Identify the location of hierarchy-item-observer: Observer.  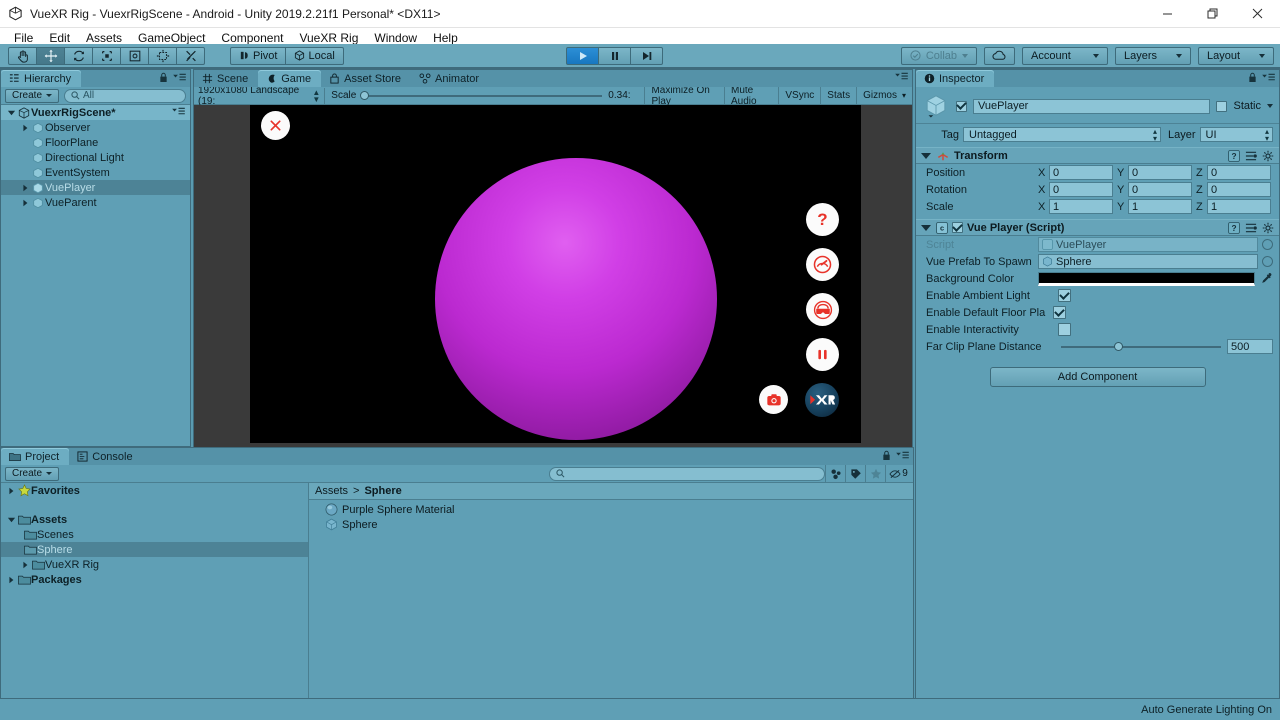
(95, 127).